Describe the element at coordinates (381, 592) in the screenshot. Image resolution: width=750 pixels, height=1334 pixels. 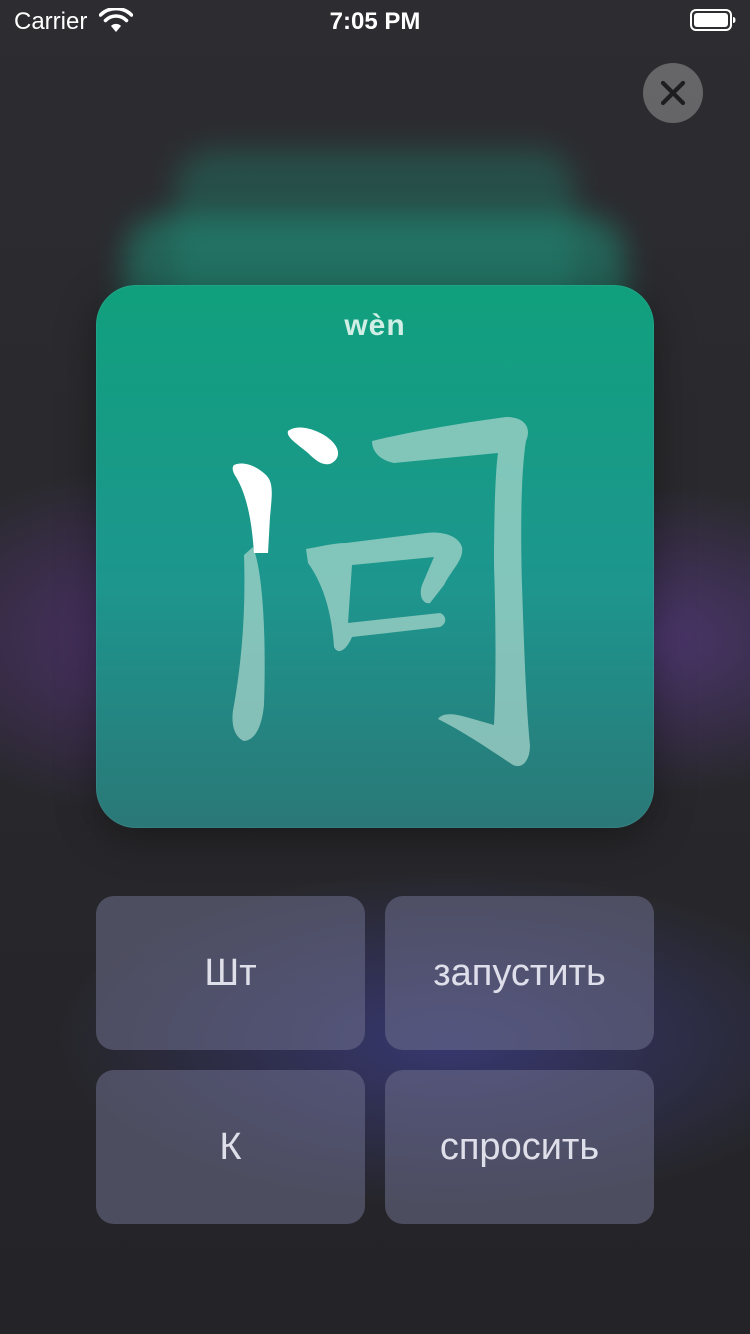
I see `hanzi-stroke-drawing` at that location.